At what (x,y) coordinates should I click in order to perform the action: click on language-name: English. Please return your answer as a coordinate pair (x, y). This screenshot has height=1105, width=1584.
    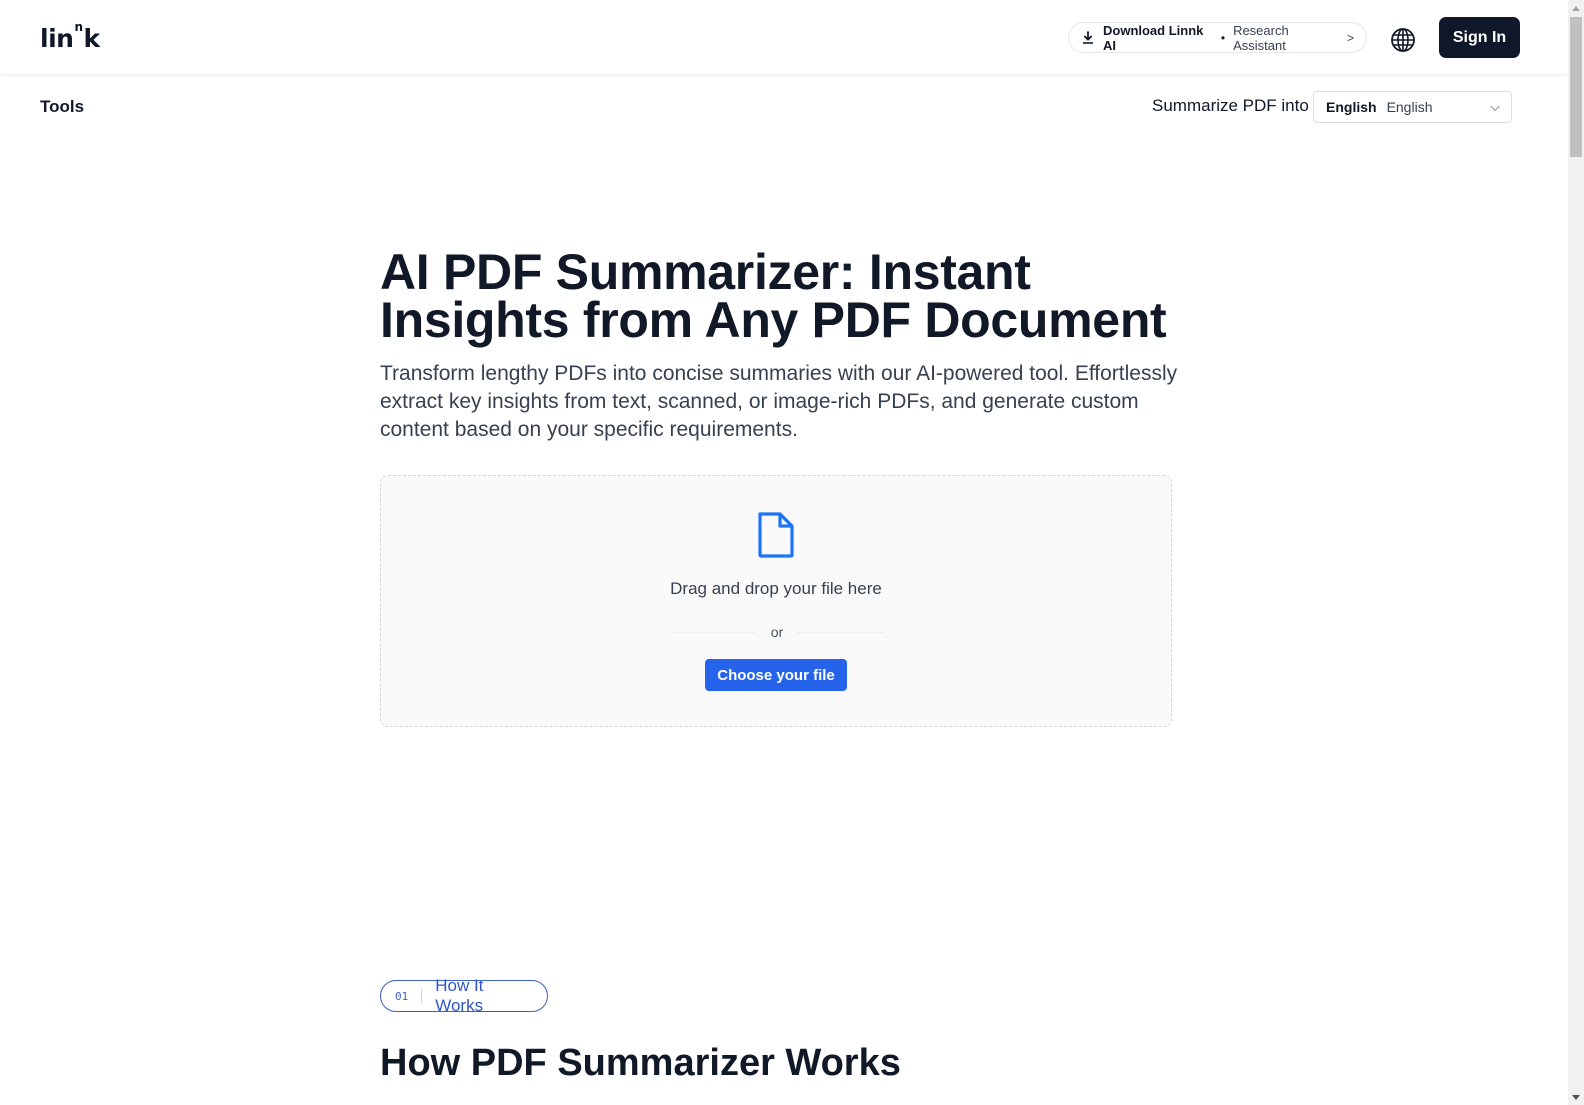
    Looking at the image, I should click on (1409, 107).